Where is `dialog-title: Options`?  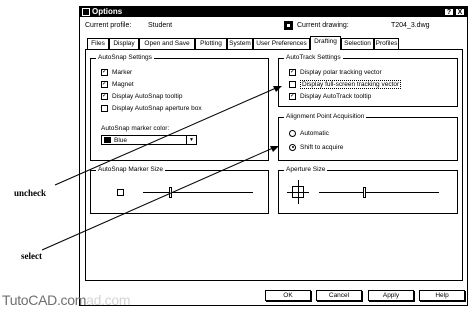
dialog-title: Options is located at coordinates (107, 11).